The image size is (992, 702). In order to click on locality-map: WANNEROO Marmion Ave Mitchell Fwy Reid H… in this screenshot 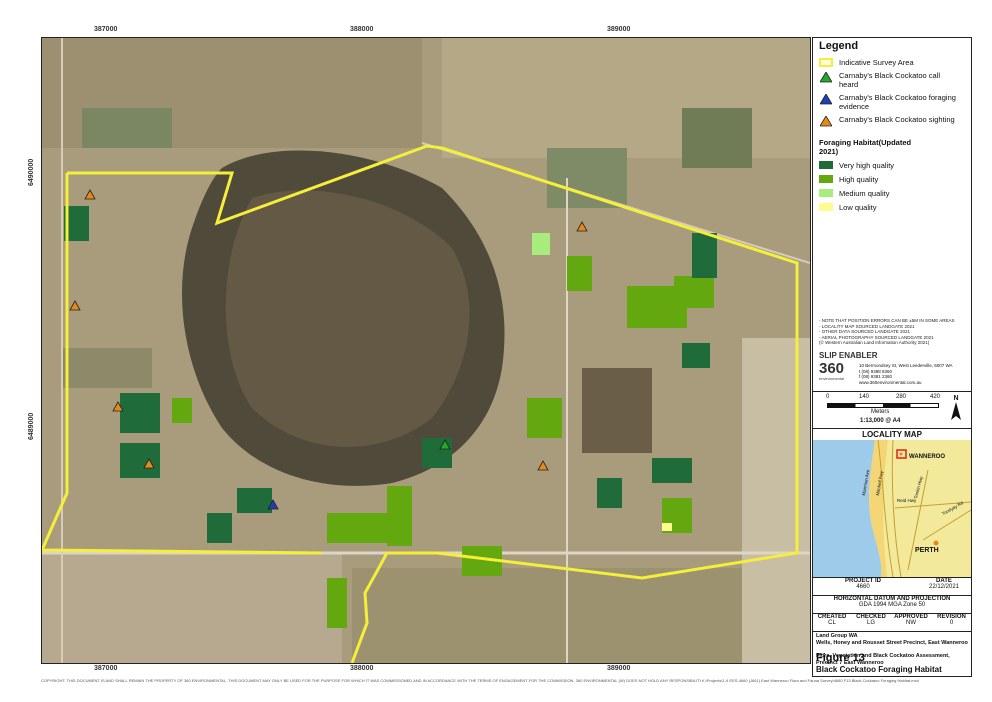, I will do `click(892, 508)`.